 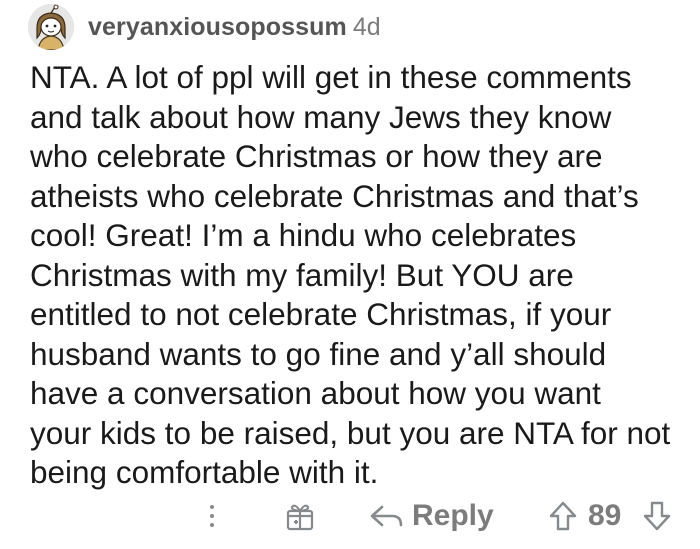 What do you see at coordinates (386, 516) in the screenshot?
I see `reply-arrow-icon` at bounding box center [386, 516].